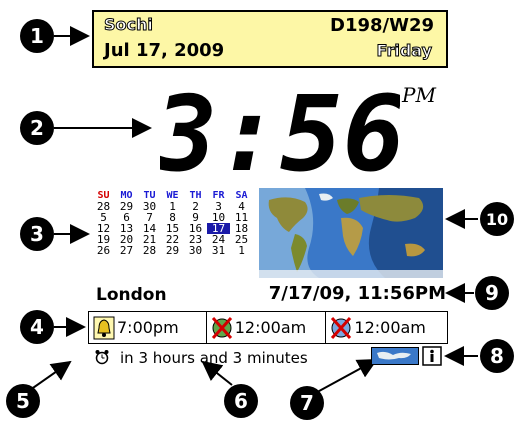 The image size is (523, 425). I want to click on alarm-slot-3: 12:00am, so click(386, 327).